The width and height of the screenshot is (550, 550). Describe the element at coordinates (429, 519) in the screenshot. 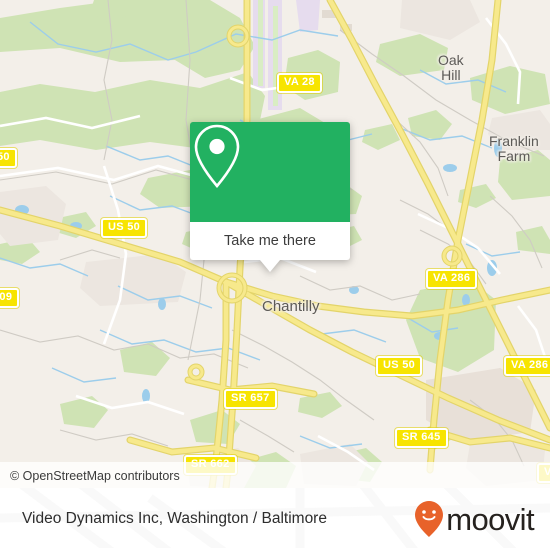

I see `moovit-pin-smiley-icon` at that location.